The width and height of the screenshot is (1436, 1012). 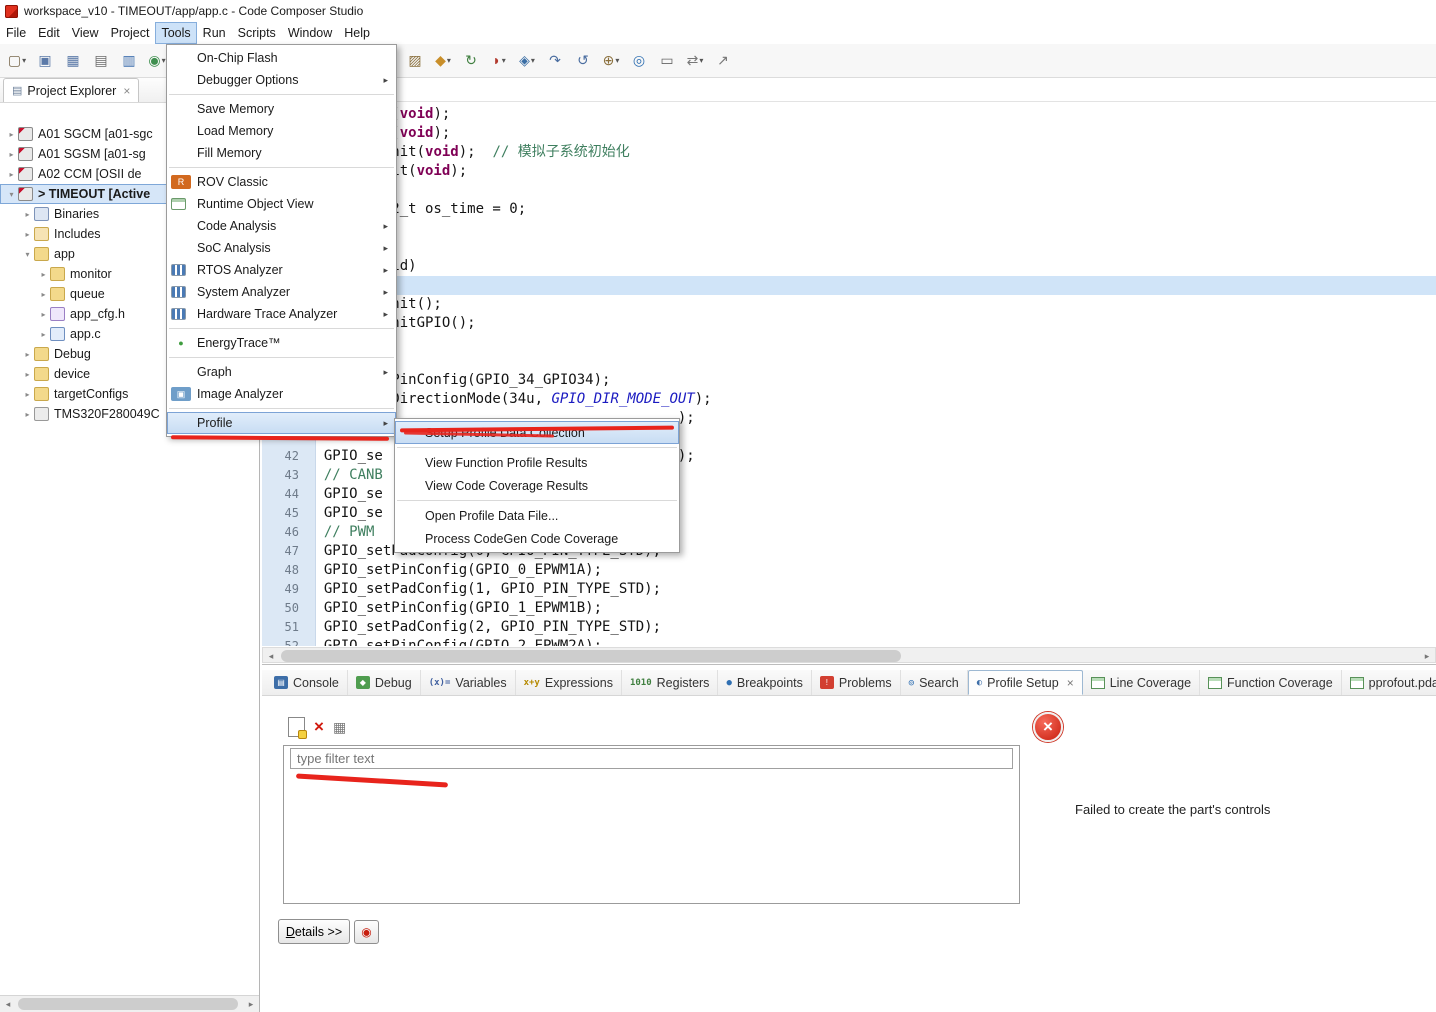 I want to click on tab-pprofout-pdat: pprofout.pdat, so click(x=1389, y=682).